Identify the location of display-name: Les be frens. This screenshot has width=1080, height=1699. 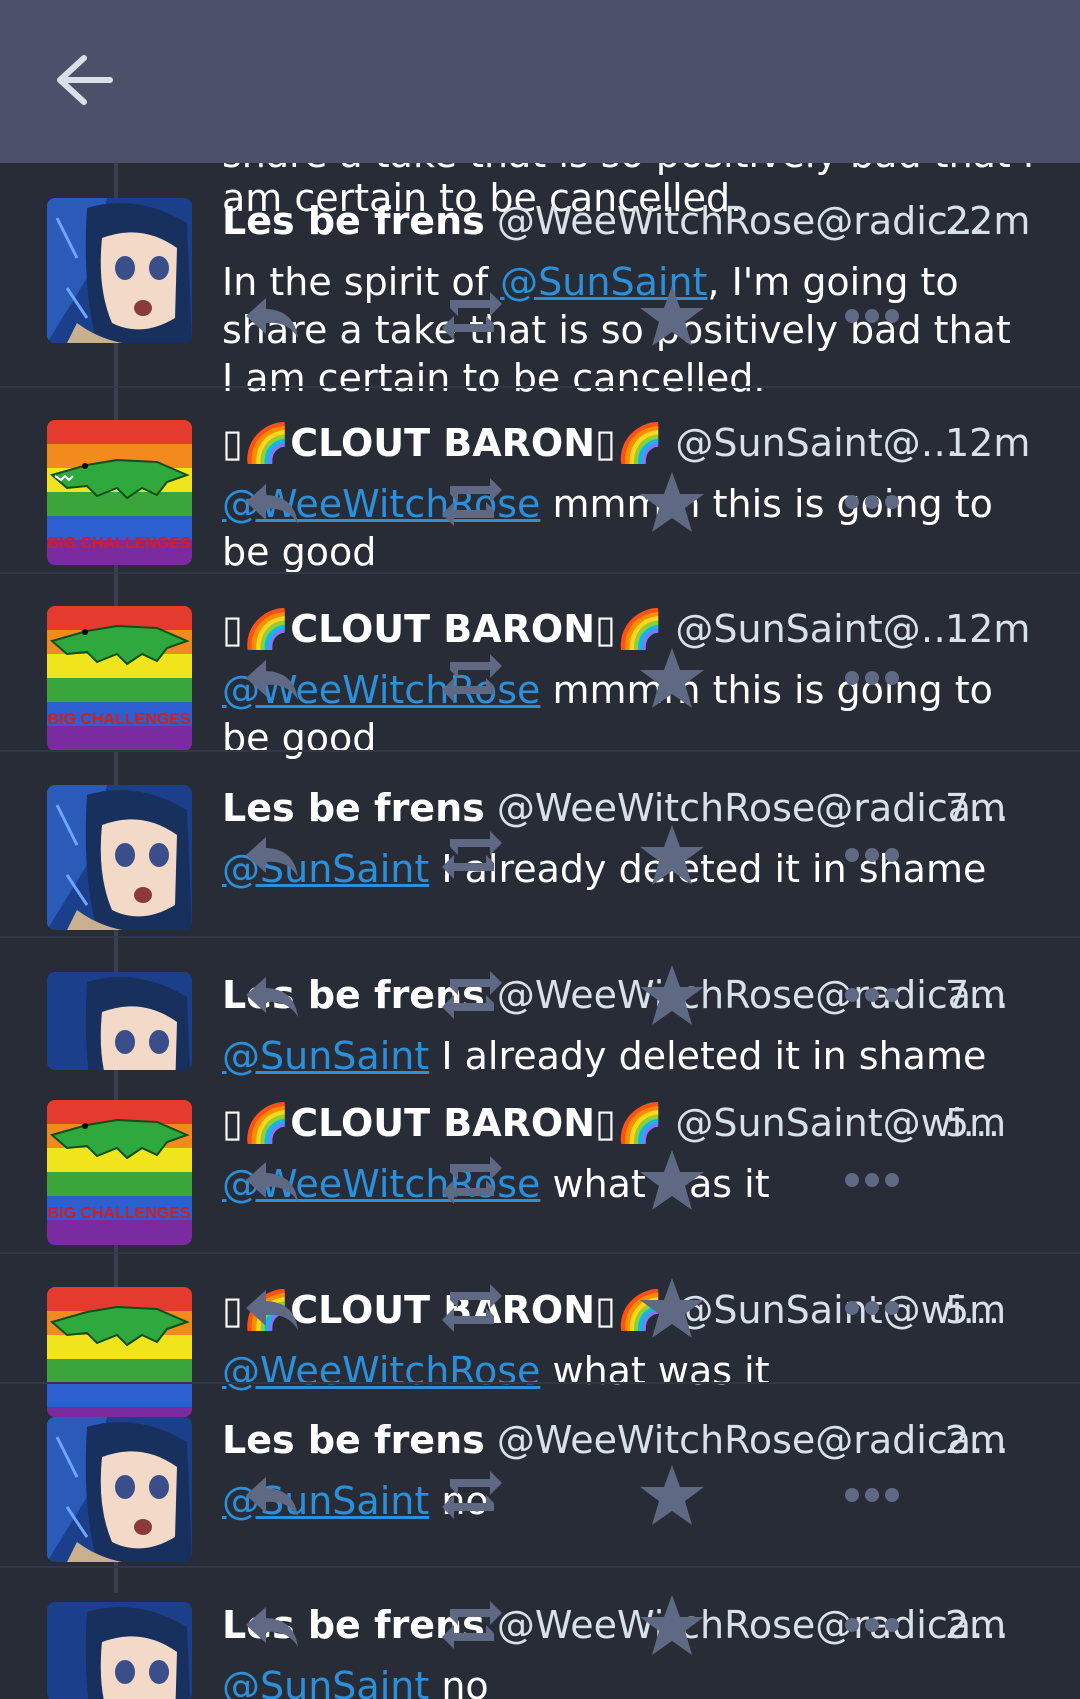
(353, 221).